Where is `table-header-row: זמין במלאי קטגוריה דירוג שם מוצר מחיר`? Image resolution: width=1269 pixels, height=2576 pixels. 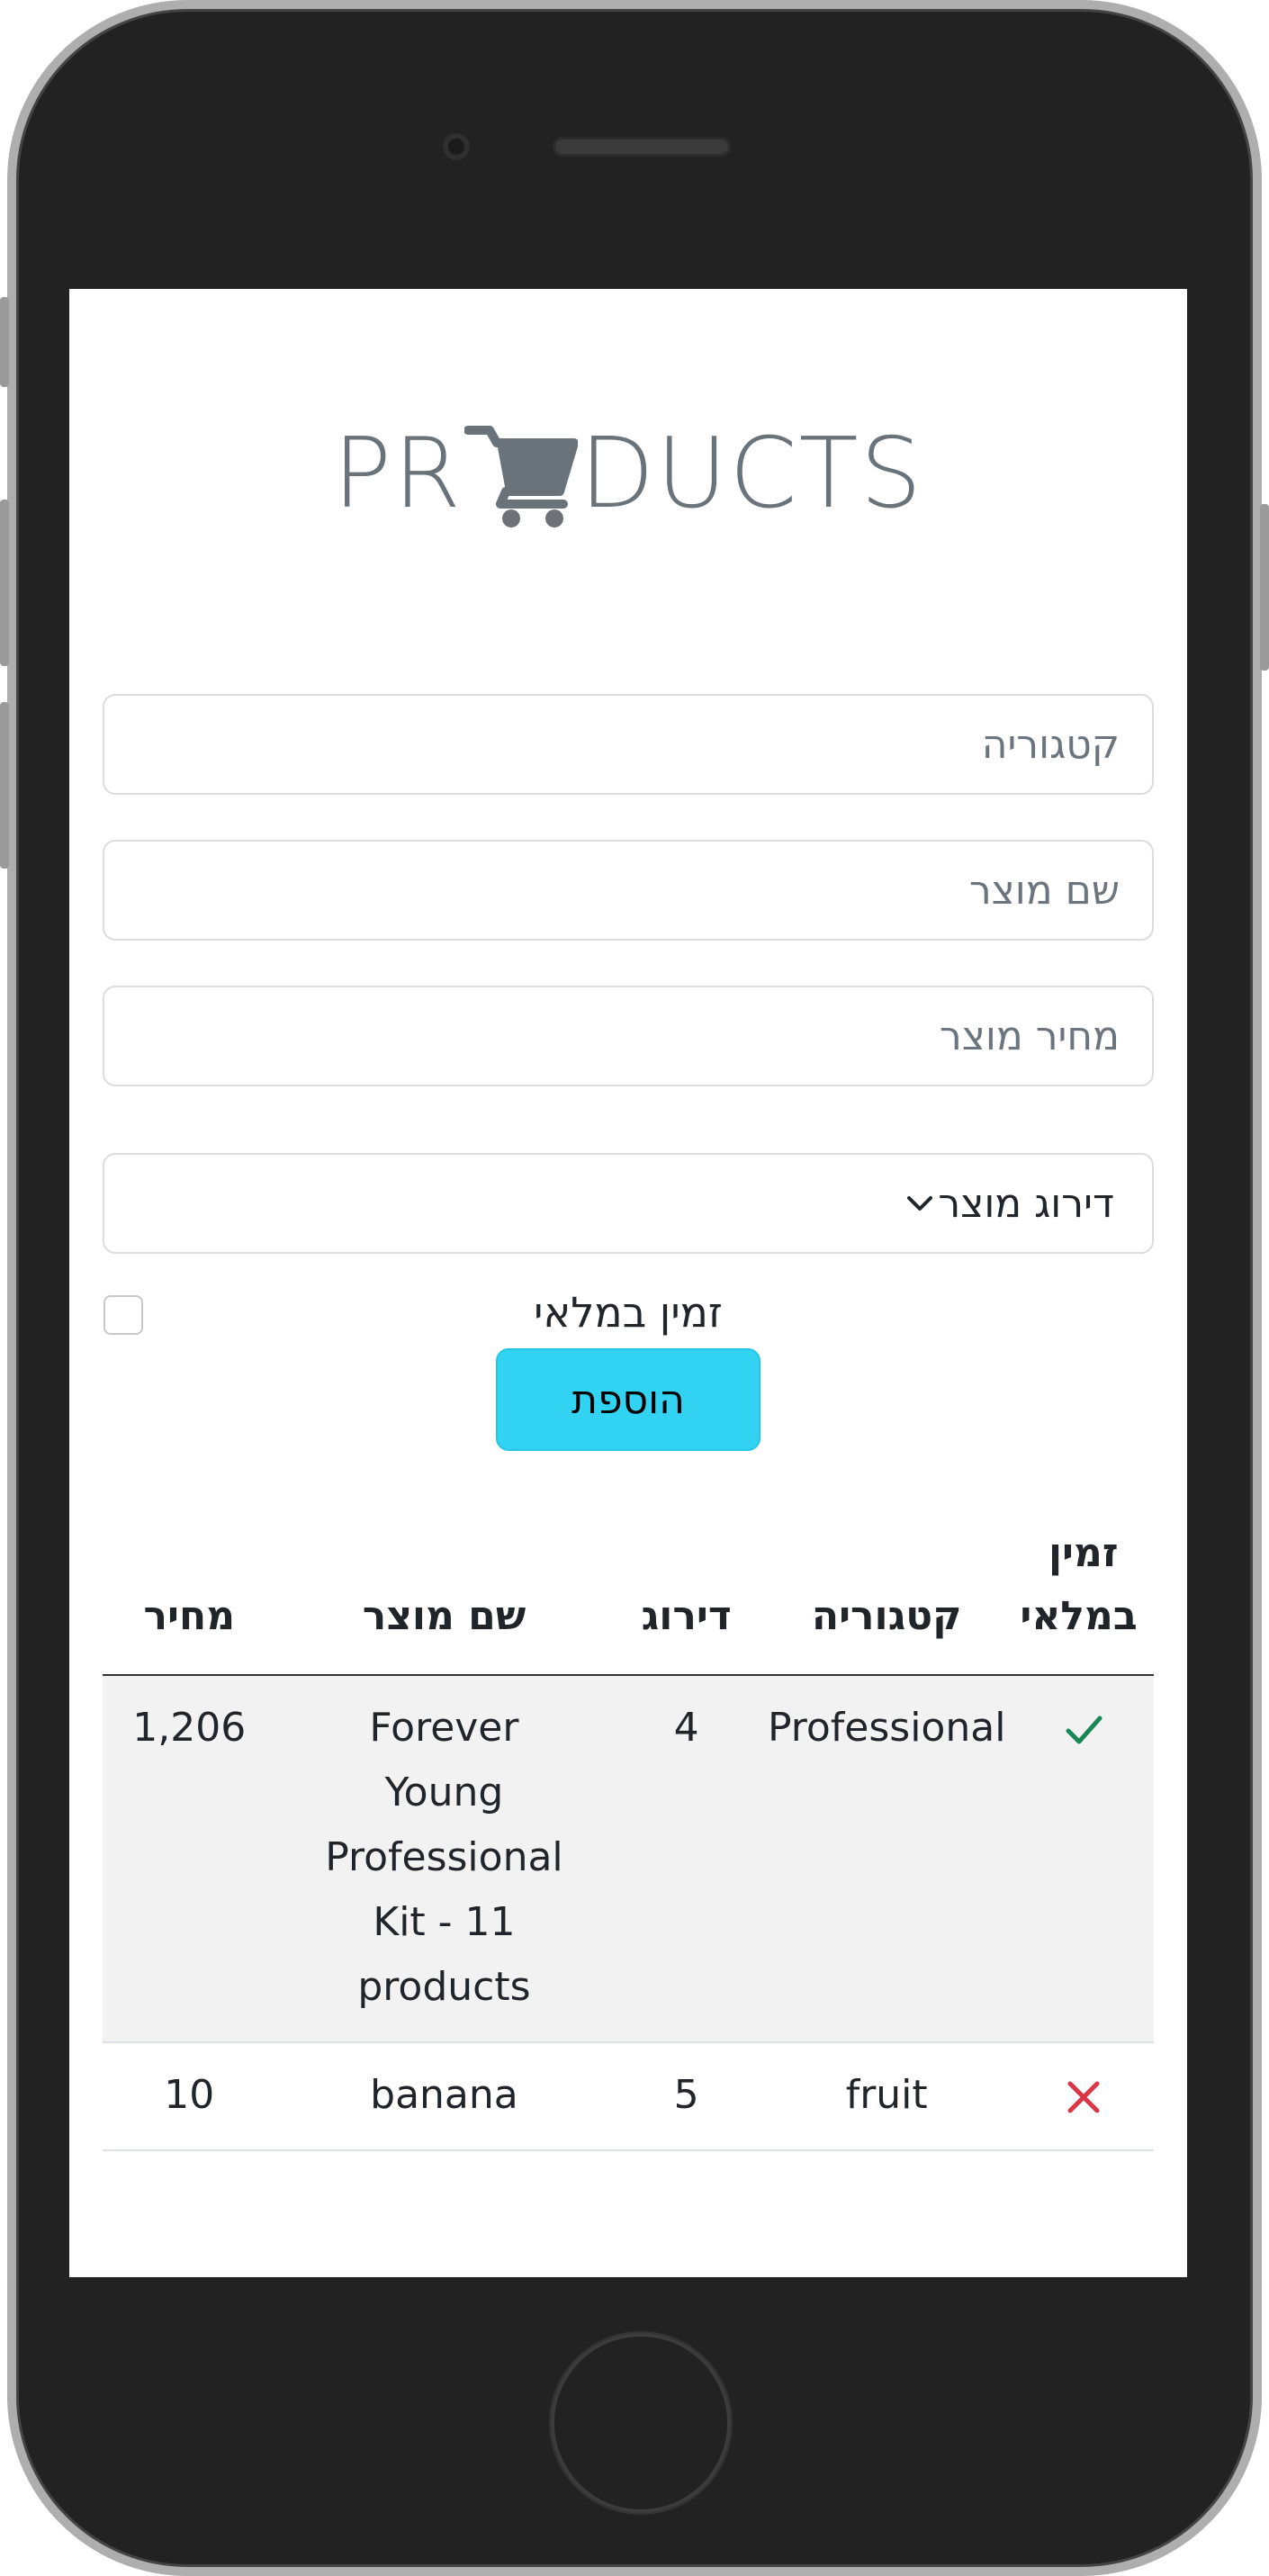 table-header-row: זמין במלאי קטגוריה דירוג שם מוצר מחיר is located at coordinates (628, 1594).